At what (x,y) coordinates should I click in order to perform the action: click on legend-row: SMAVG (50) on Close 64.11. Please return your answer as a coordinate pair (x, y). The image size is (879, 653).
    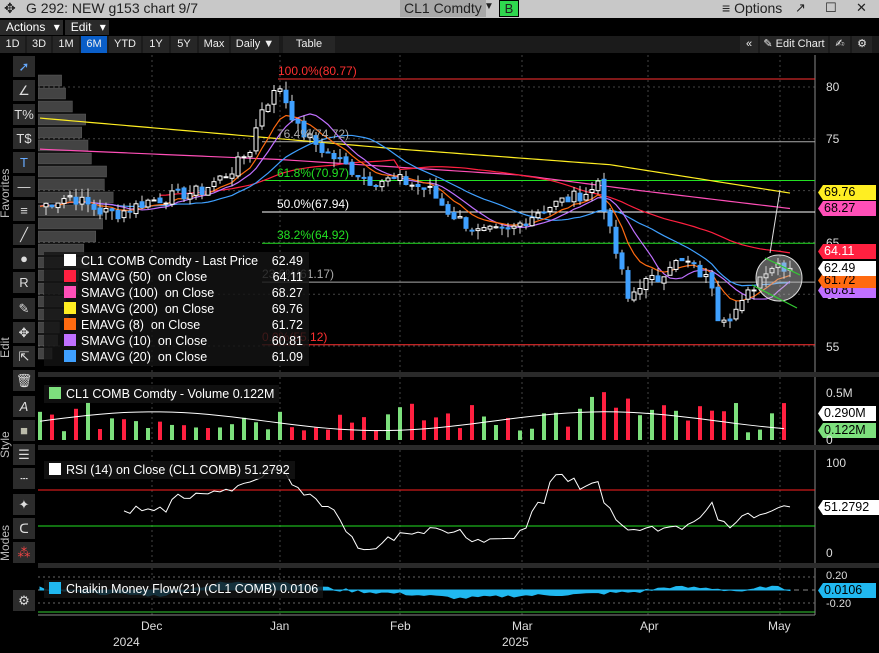
    Looking at the image, I should click on (186, 277).